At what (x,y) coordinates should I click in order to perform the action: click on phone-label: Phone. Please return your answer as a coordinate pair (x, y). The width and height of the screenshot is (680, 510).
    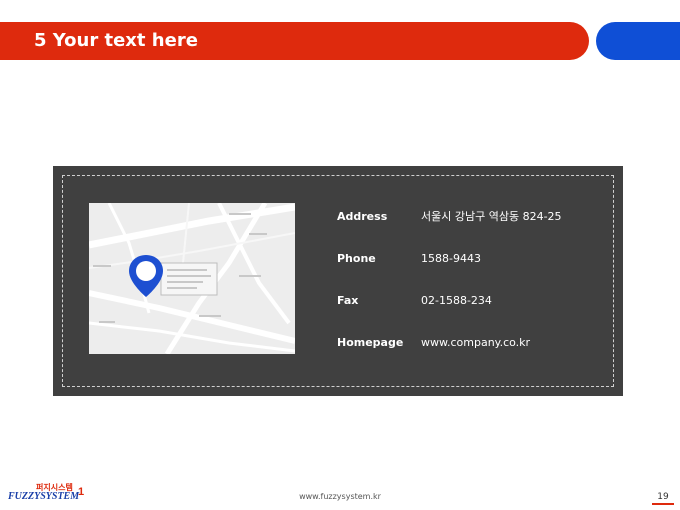
    Looking at the image, I should click on (356, 258).